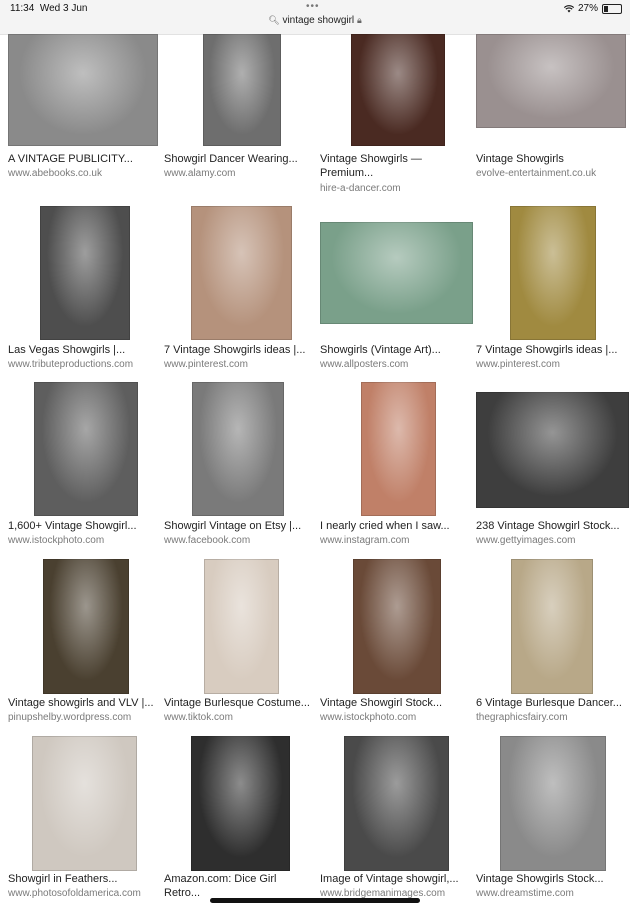 This screenshot has height=907, width=630. I want to click on result-title: Vintage Showgirls —, so click(371, 159).